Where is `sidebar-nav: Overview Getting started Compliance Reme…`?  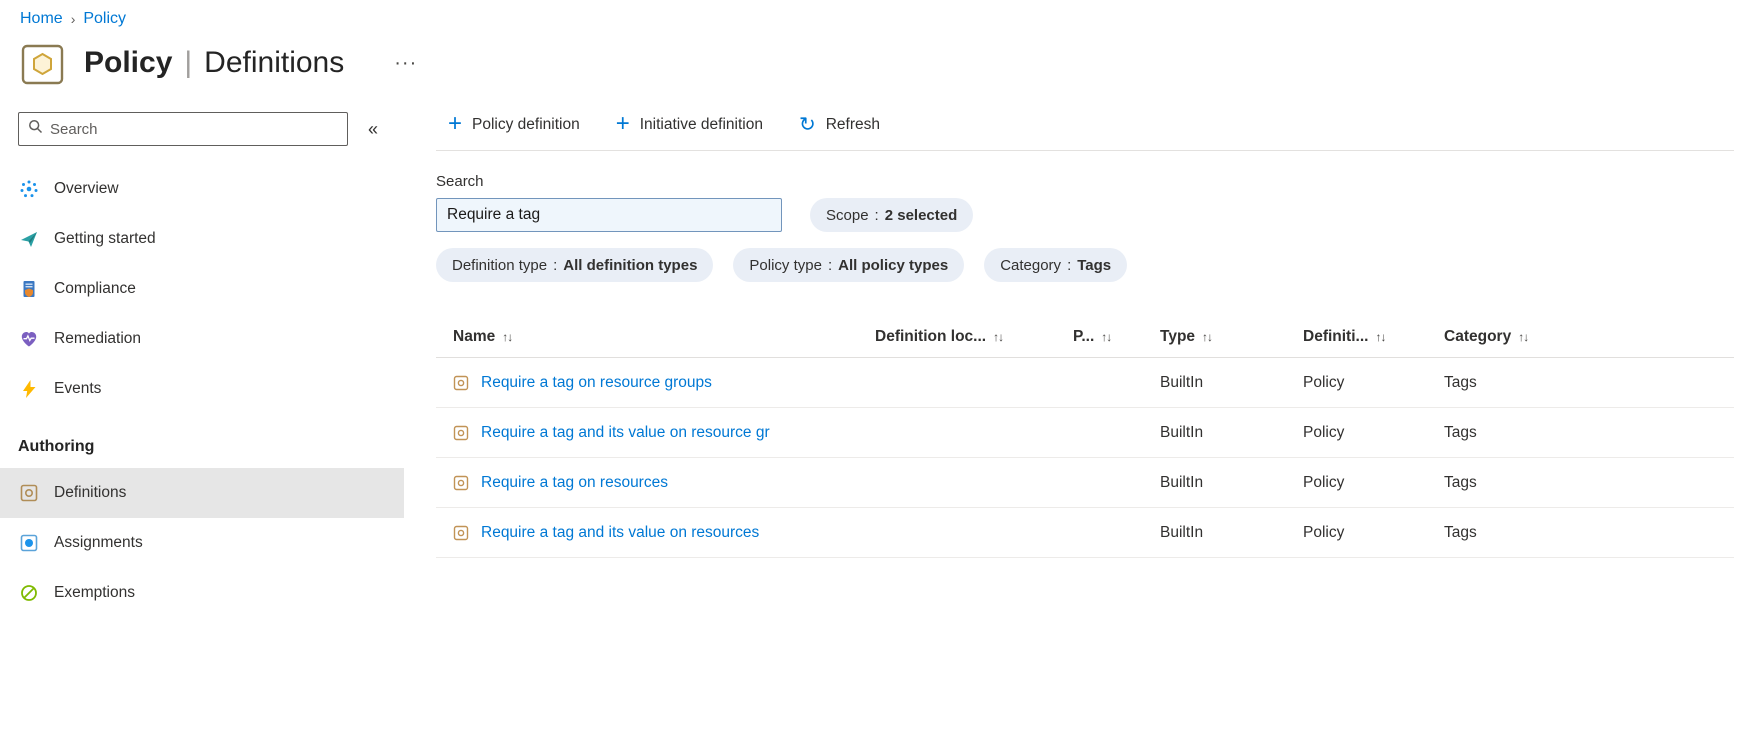 sidebar-nav: Overview Getting started Compliance Reme… is located at coordinates (202, 391).